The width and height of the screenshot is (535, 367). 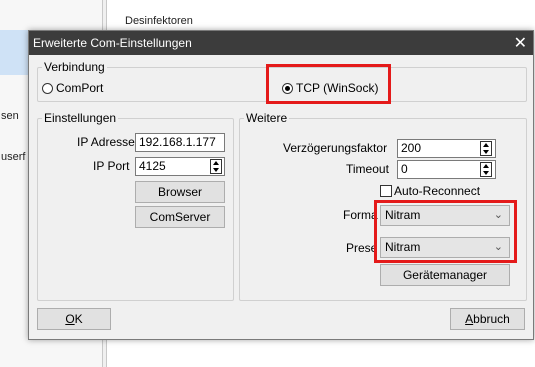 What do you see at coordinates (403, 215) in the screenshot?
I see `format-select-value: Nitram` at bounding box center [403, 215].